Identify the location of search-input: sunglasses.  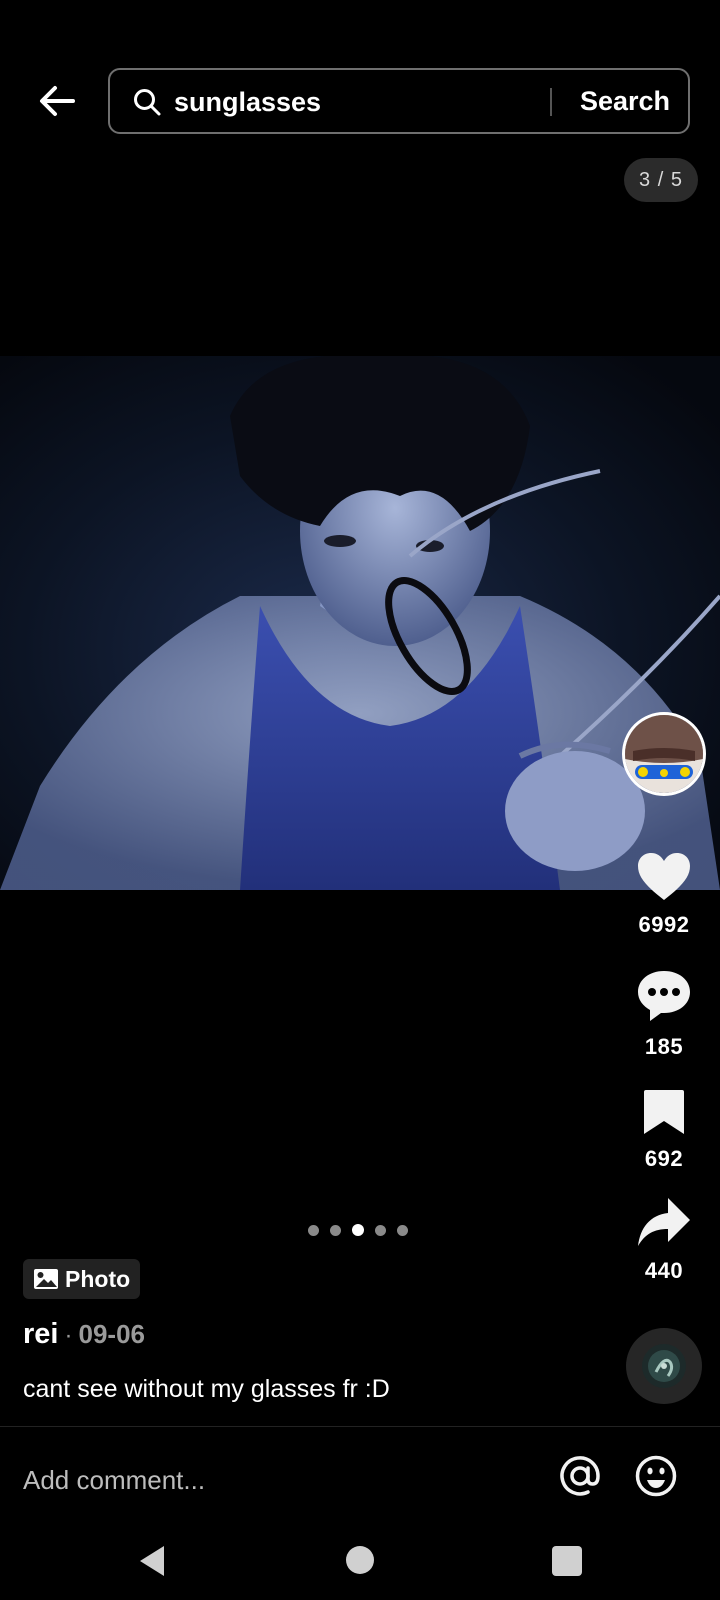
(247, 102).